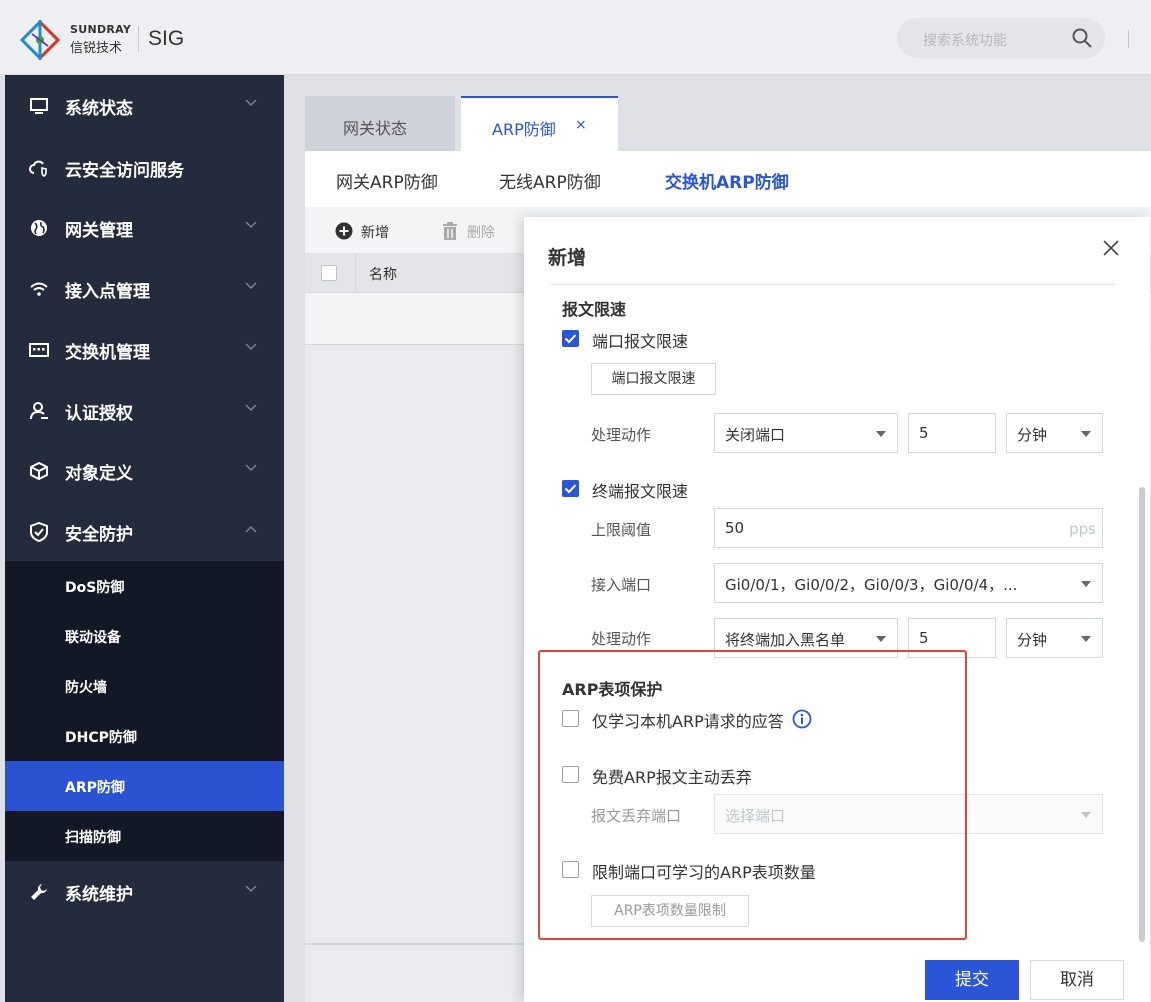 The height and width of the screenshot is (1002, 1151). What do you see at coordinates (972, 980) in the screenshot?
I see `submit-button: 提交` at bounding box center [972, 980].